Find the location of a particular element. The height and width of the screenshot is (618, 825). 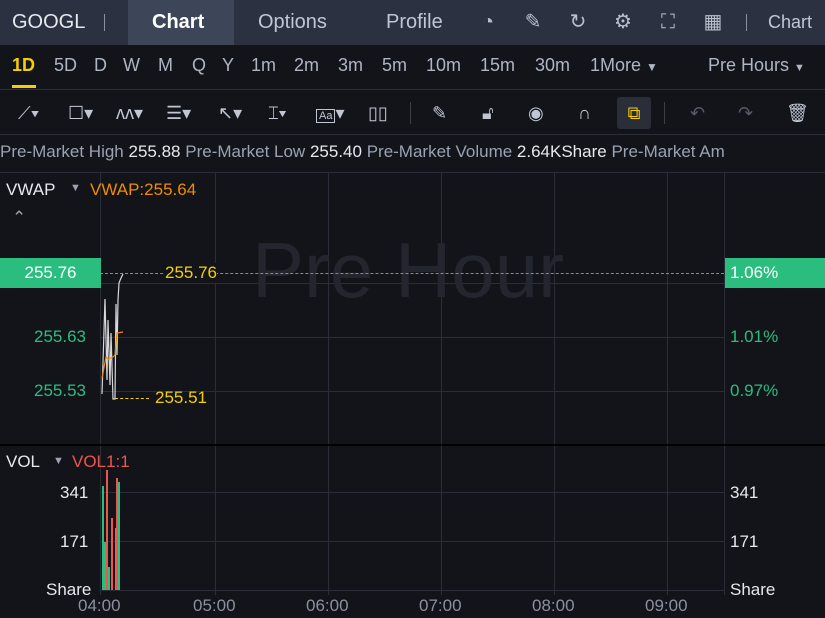

volume-bars is located at coordinates (111, 530).